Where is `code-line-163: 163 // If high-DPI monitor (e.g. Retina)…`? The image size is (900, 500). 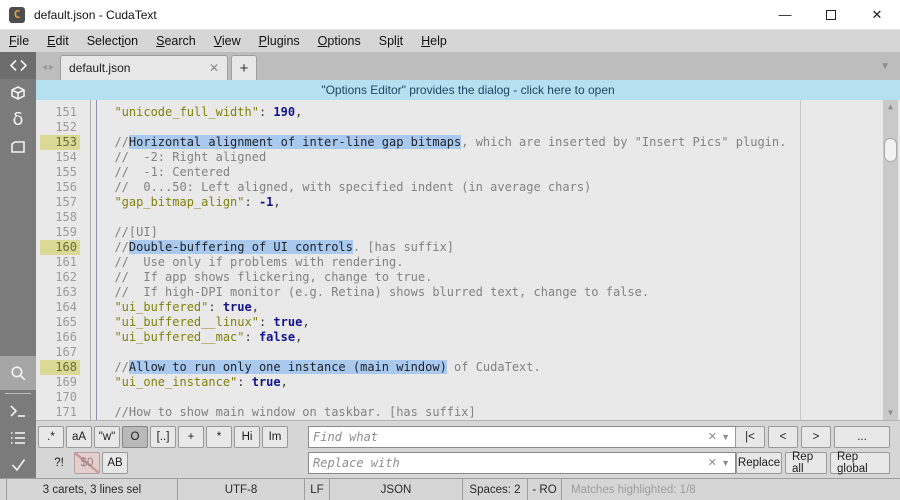
code-line-163: 163 // If high-DPI monitor (e.g. Retina)… is located at coordinates (468, 292).